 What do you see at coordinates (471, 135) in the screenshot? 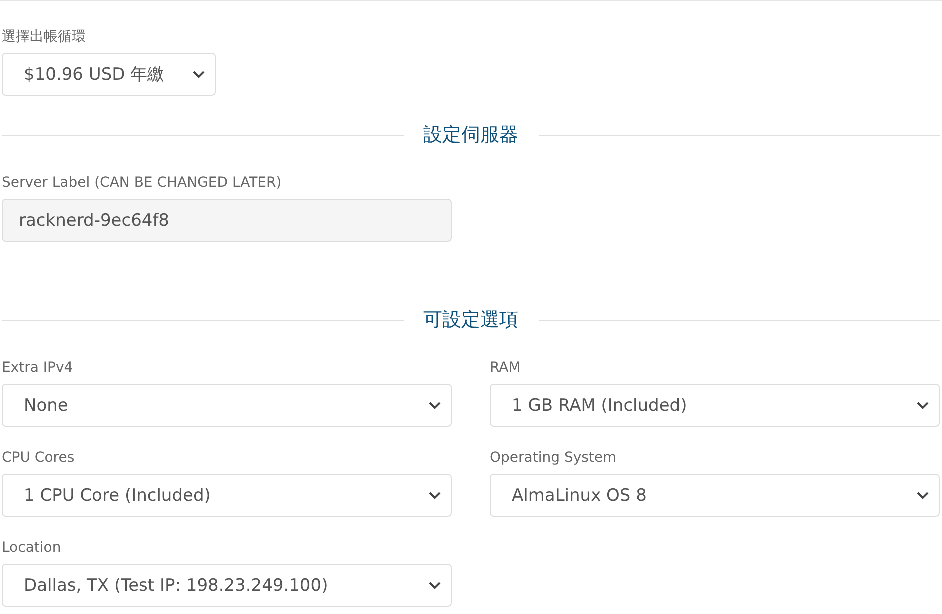
I see `section-heading: 設定伺服器` at bounding box center [471, 135].